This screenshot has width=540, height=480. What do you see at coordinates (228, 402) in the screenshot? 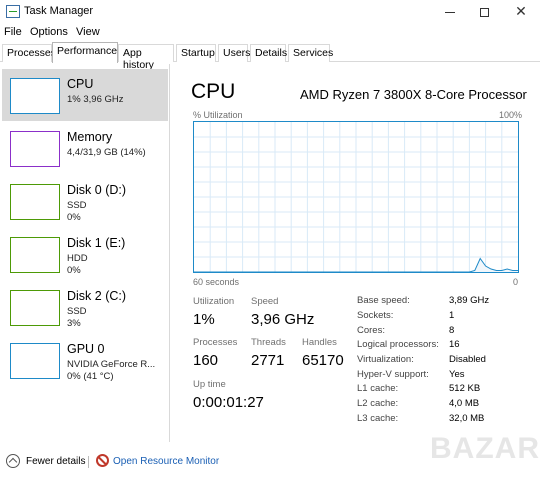
I see `uptime-value: 0:00:01:27` at bounding box center [228, 402].